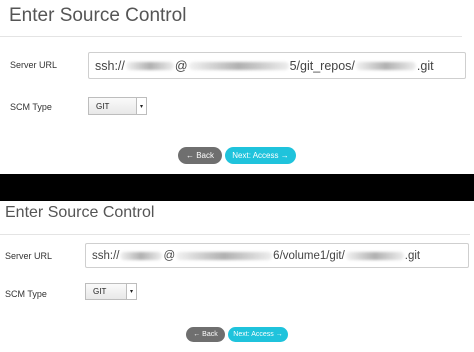 This screenshot has width=474, height=352. I want to click on separator-band, so click(237, 187).